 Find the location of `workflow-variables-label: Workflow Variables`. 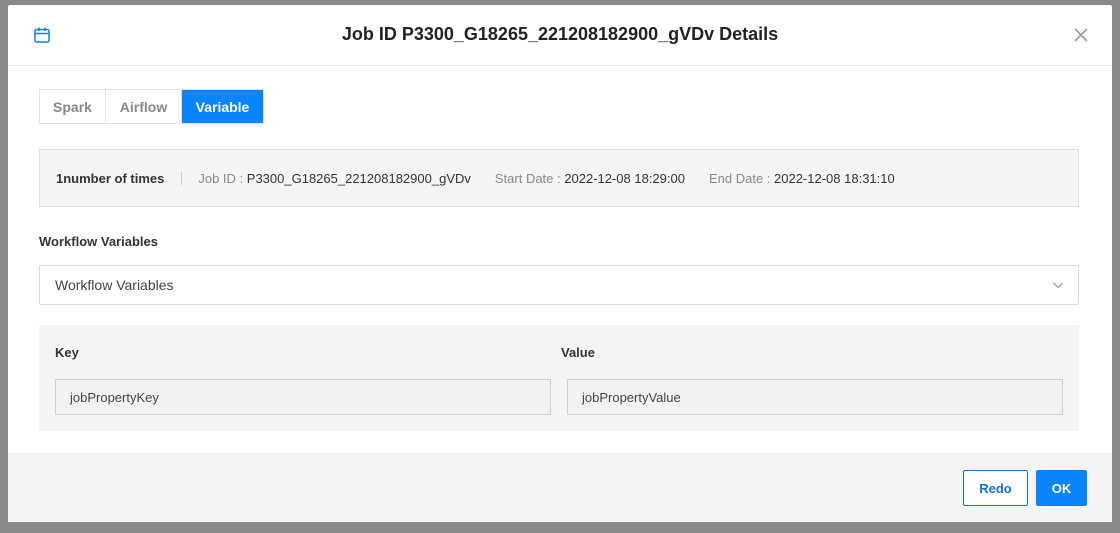

workflow-variables-label: Workflow Variables is located at coordinates (98, 241).